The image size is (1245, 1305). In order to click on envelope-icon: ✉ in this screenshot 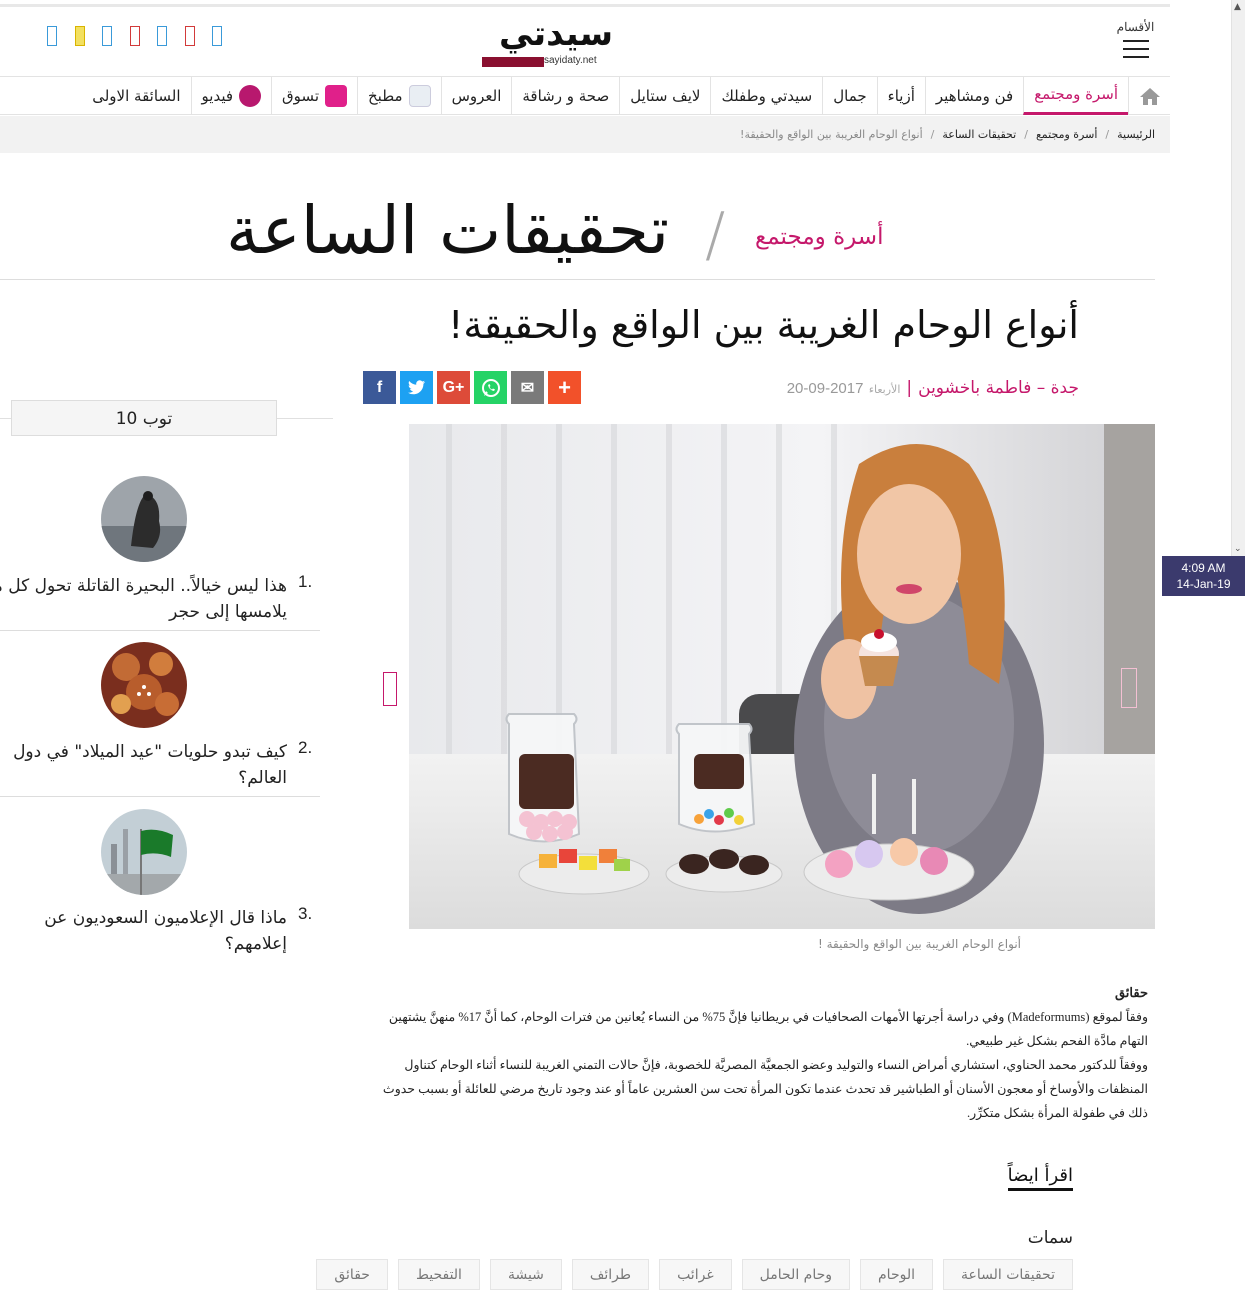, I will do `click(527, 388)`.